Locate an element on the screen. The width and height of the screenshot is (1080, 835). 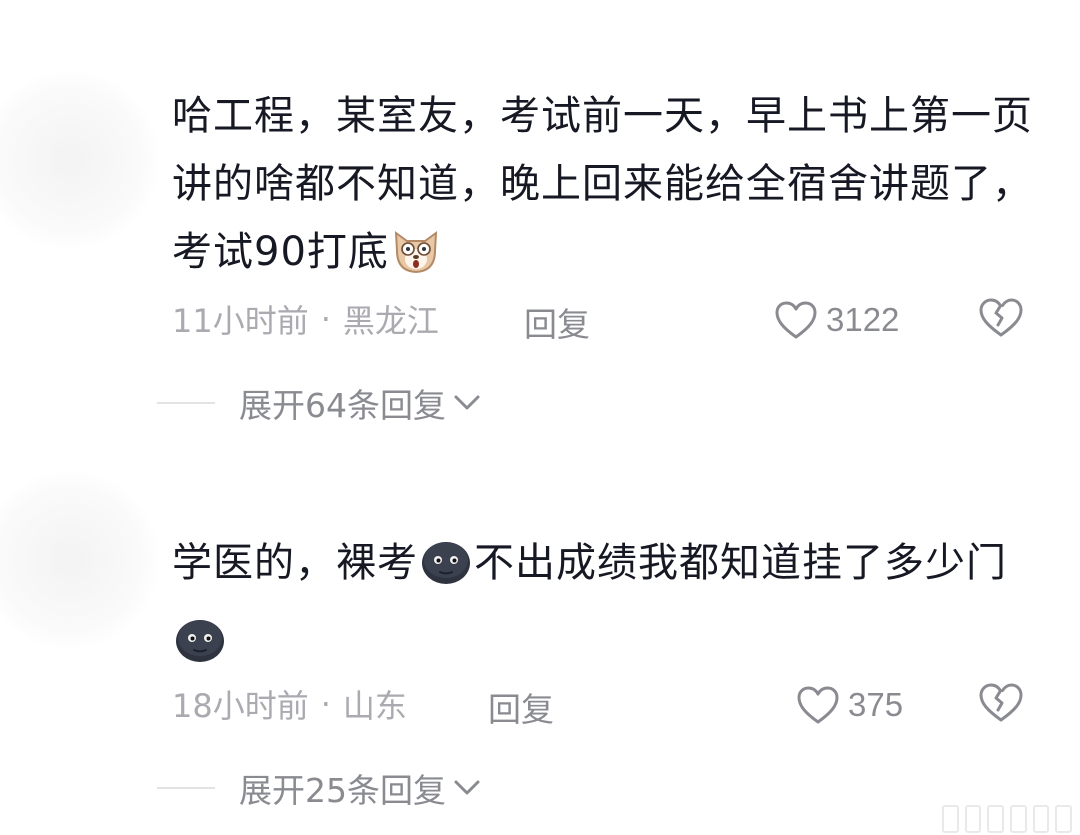
like-button: 375 is located at coordinates (849, 705).